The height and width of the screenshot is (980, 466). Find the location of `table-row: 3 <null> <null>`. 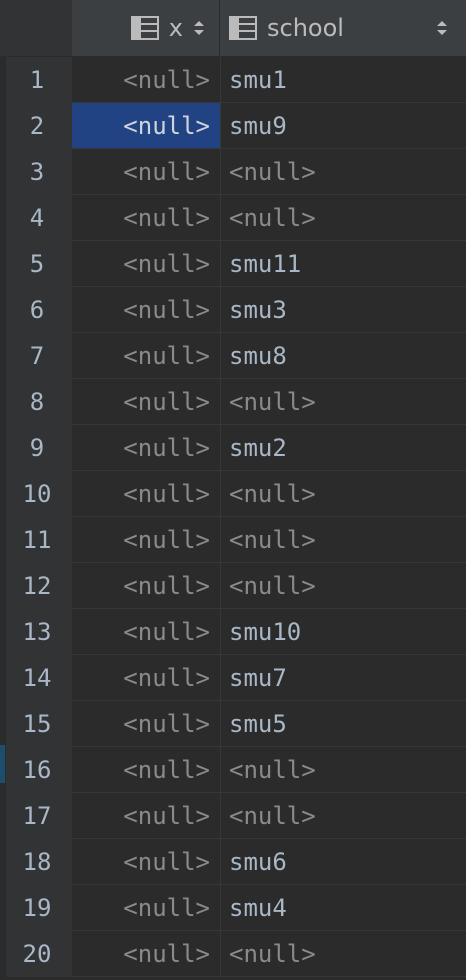

table-row: 3 <null> <null> is located at coordinates (233, 172).